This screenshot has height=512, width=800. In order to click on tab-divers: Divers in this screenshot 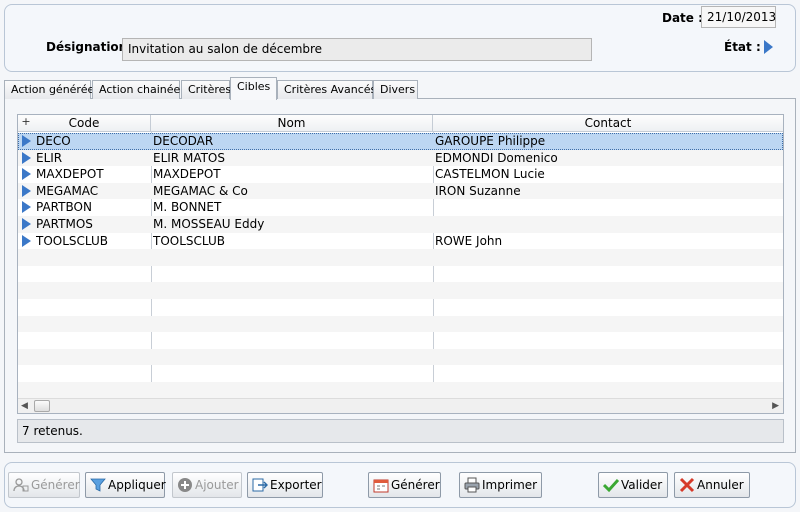, I will do `click(395, 89)`.